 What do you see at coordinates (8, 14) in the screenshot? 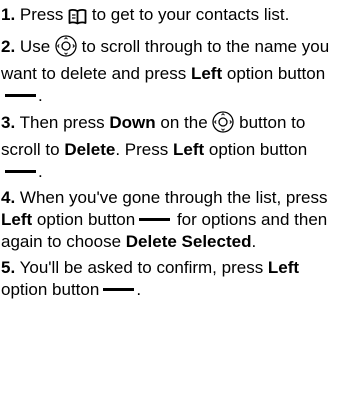
I see `step-number: 1.` at bounding box center [8, 14].